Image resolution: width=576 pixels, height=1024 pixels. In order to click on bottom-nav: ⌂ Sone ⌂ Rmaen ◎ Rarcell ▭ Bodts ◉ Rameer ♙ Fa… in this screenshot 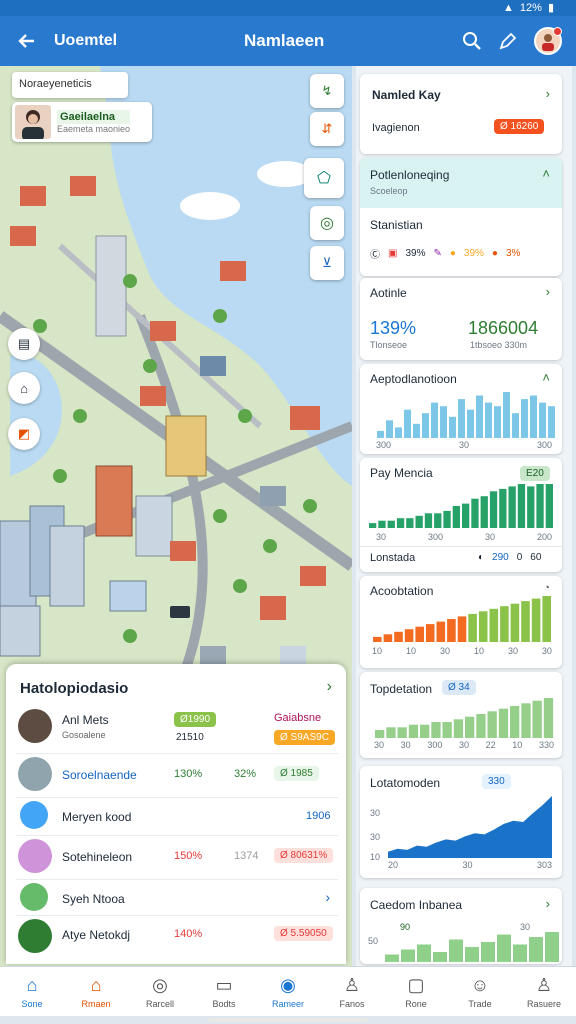, I will do `click(288, 991)`.